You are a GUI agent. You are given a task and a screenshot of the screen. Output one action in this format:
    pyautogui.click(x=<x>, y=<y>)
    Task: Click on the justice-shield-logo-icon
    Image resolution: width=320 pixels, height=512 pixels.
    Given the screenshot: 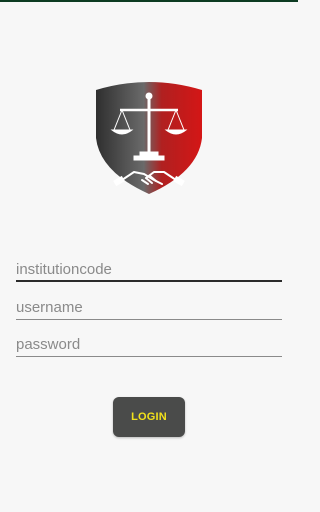 What is the action you would take?
    pyautogui.click(x=149, y=139)
    